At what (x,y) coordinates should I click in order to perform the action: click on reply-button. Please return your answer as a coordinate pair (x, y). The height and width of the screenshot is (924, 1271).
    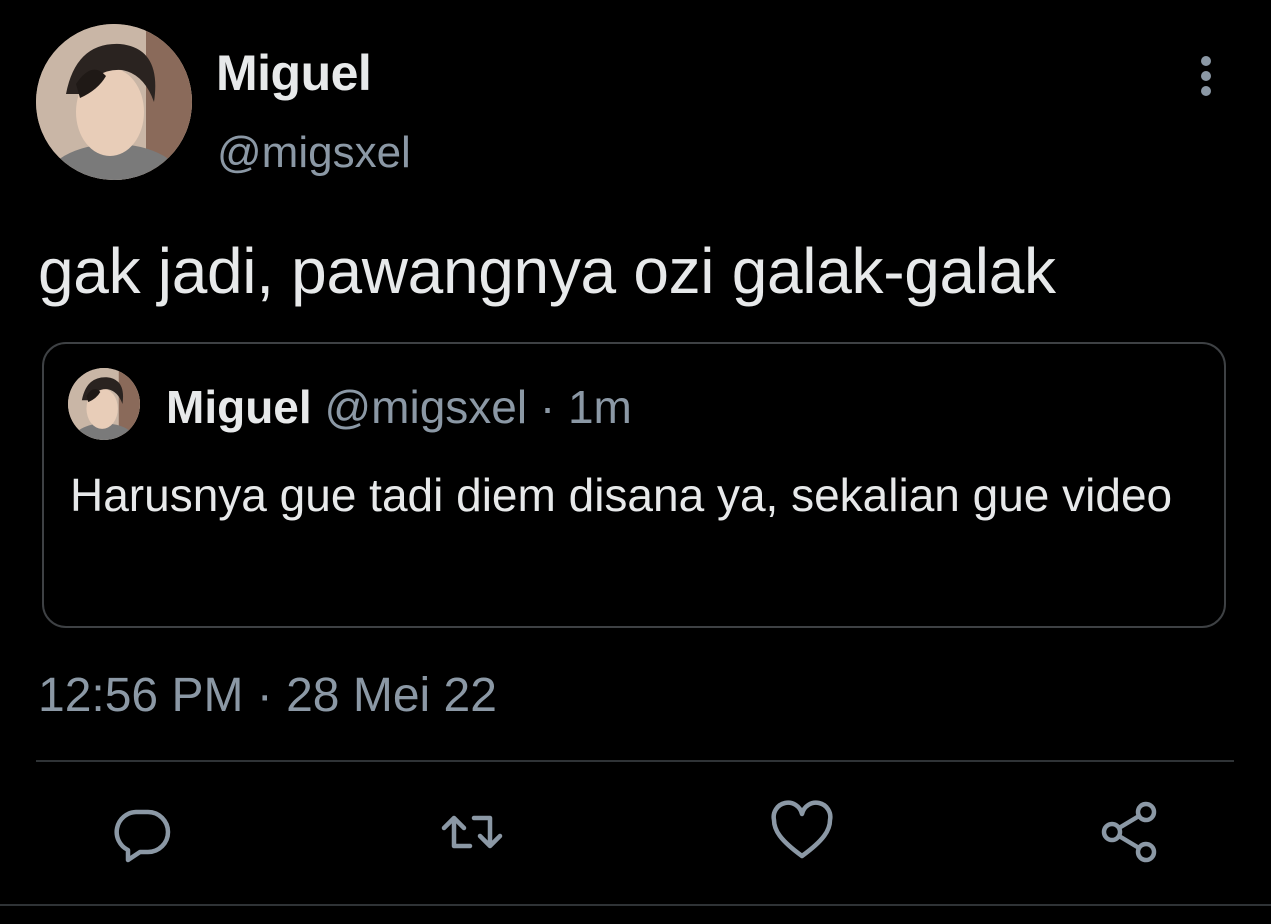
    Looking at the image, I should click on (142, 832).